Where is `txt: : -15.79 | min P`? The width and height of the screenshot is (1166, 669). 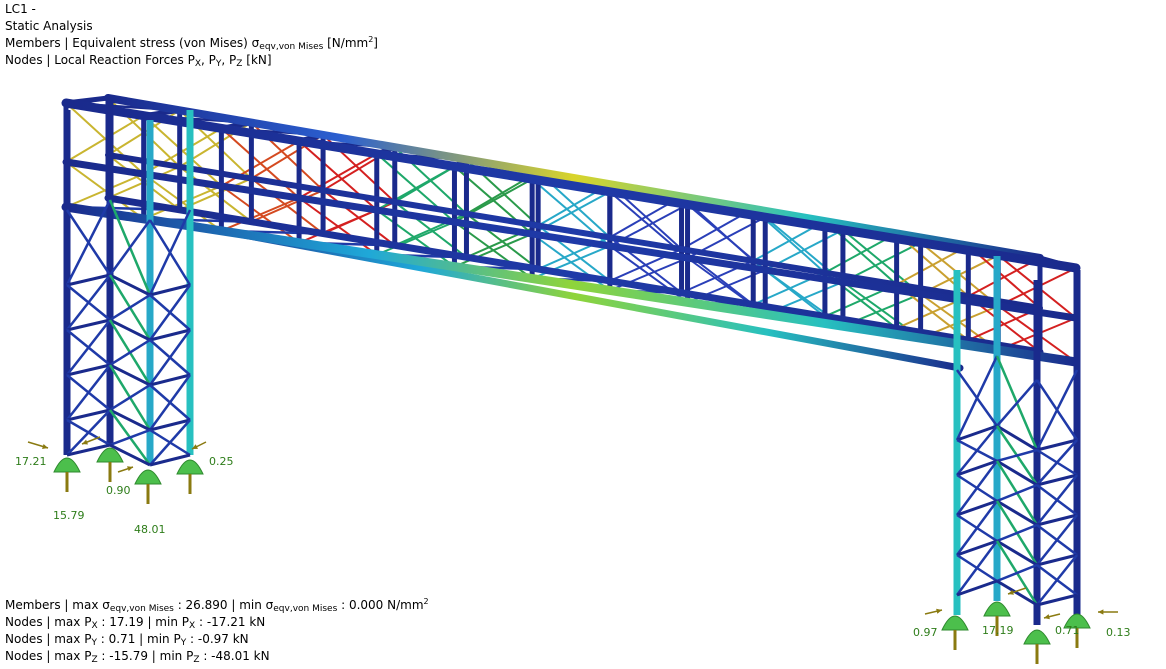 txt: : -15.79 | min P is located at coordinates (145, 656).